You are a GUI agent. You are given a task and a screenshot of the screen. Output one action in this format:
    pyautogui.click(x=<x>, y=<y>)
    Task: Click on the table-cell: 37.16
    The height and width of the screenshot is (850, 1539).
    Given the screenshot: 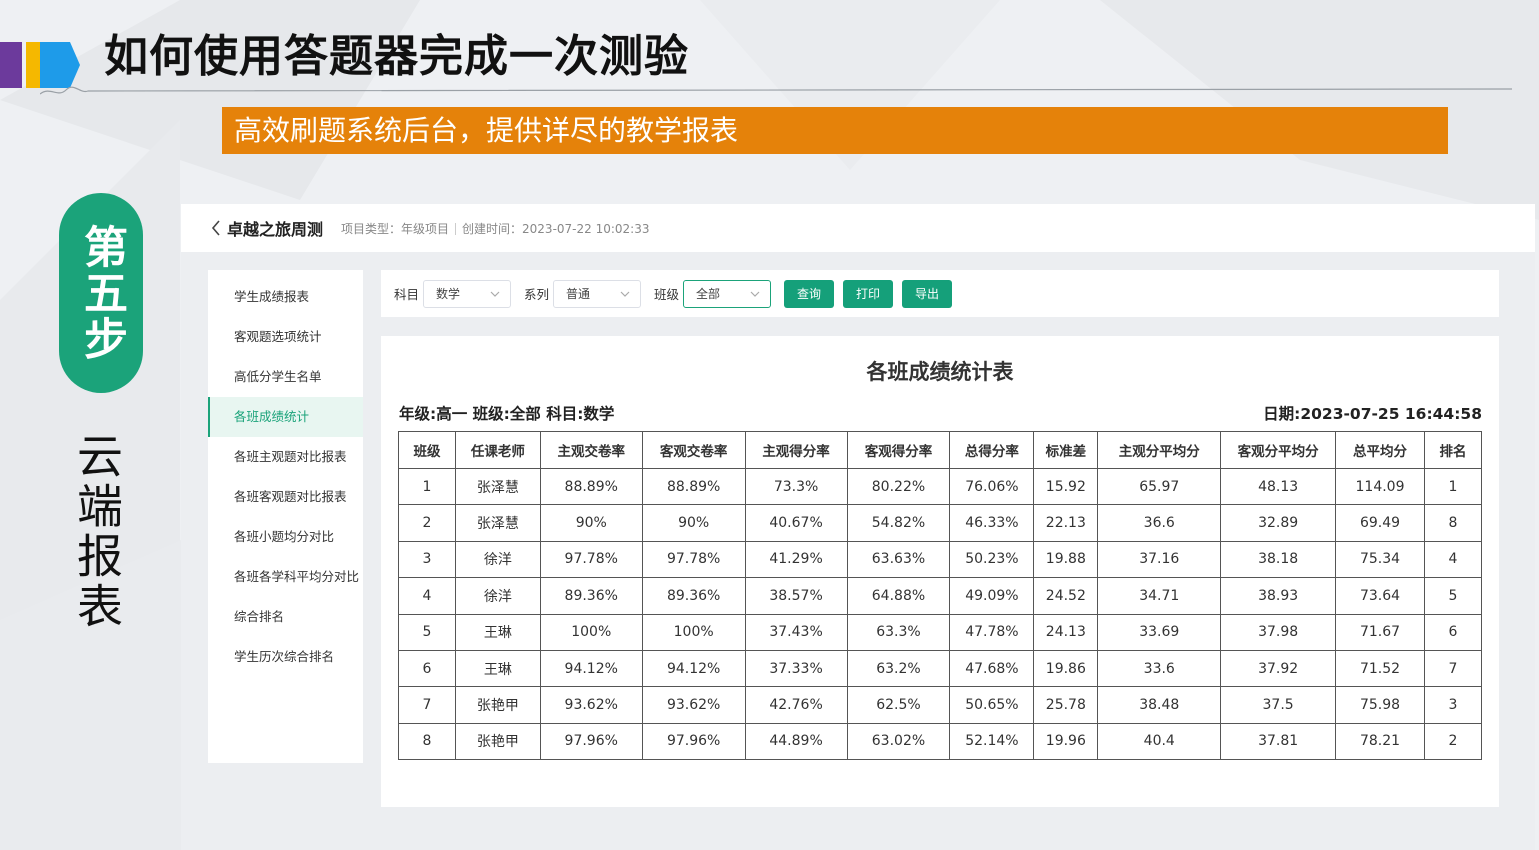 What is the action you would take?
    pyautogui.click(x=1159, y=559)
    